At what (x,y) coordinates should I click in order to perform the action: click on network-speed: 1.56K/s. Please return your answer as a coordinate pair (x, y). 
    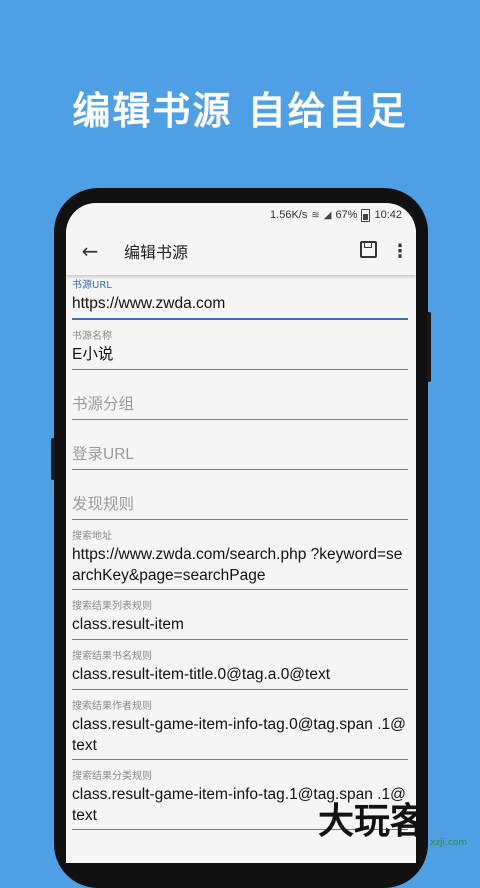
    Looking at the image, I should click on (289, 215).